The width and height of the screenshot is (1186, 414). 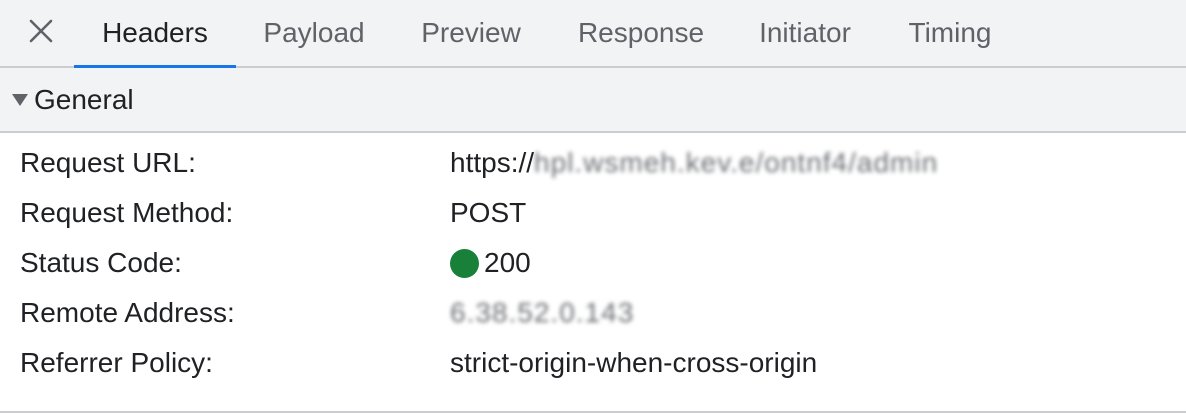 I want to click on close-button, so click(x=41, y=33).